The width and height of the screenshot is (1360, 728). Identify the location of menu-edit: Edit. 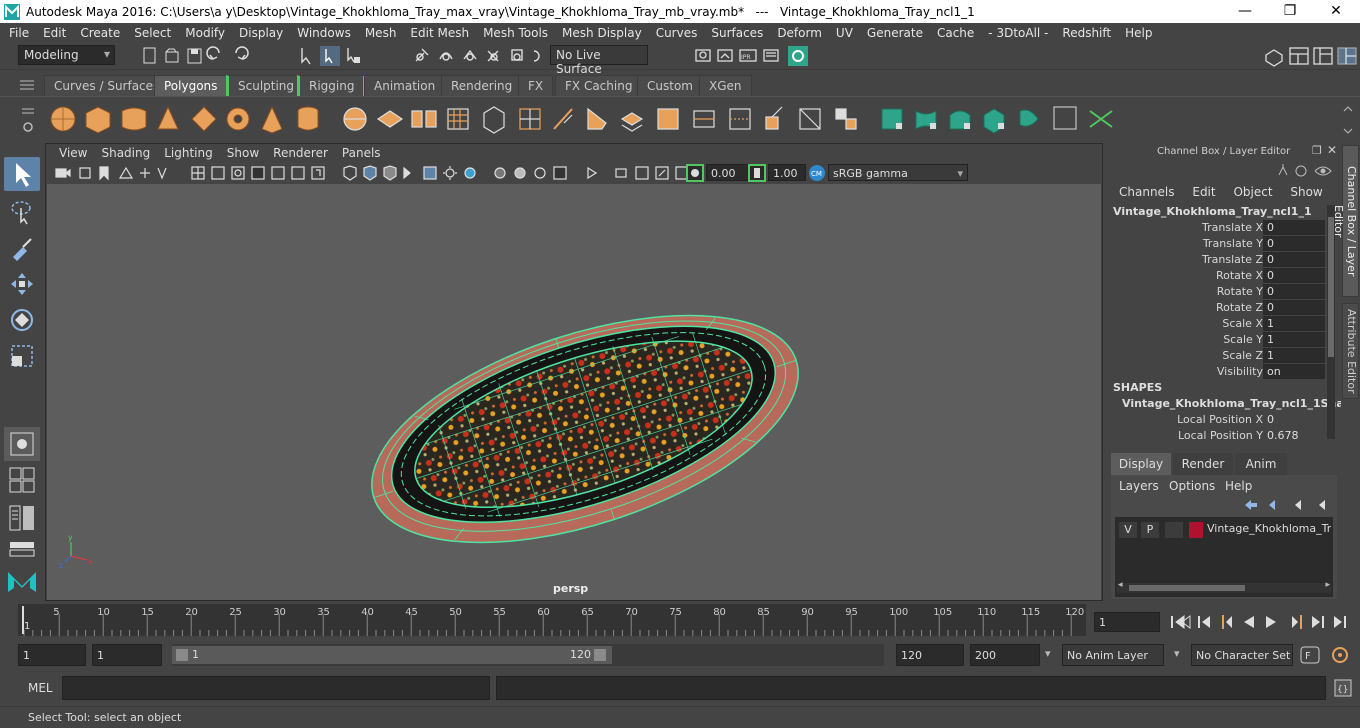
(54, 33).